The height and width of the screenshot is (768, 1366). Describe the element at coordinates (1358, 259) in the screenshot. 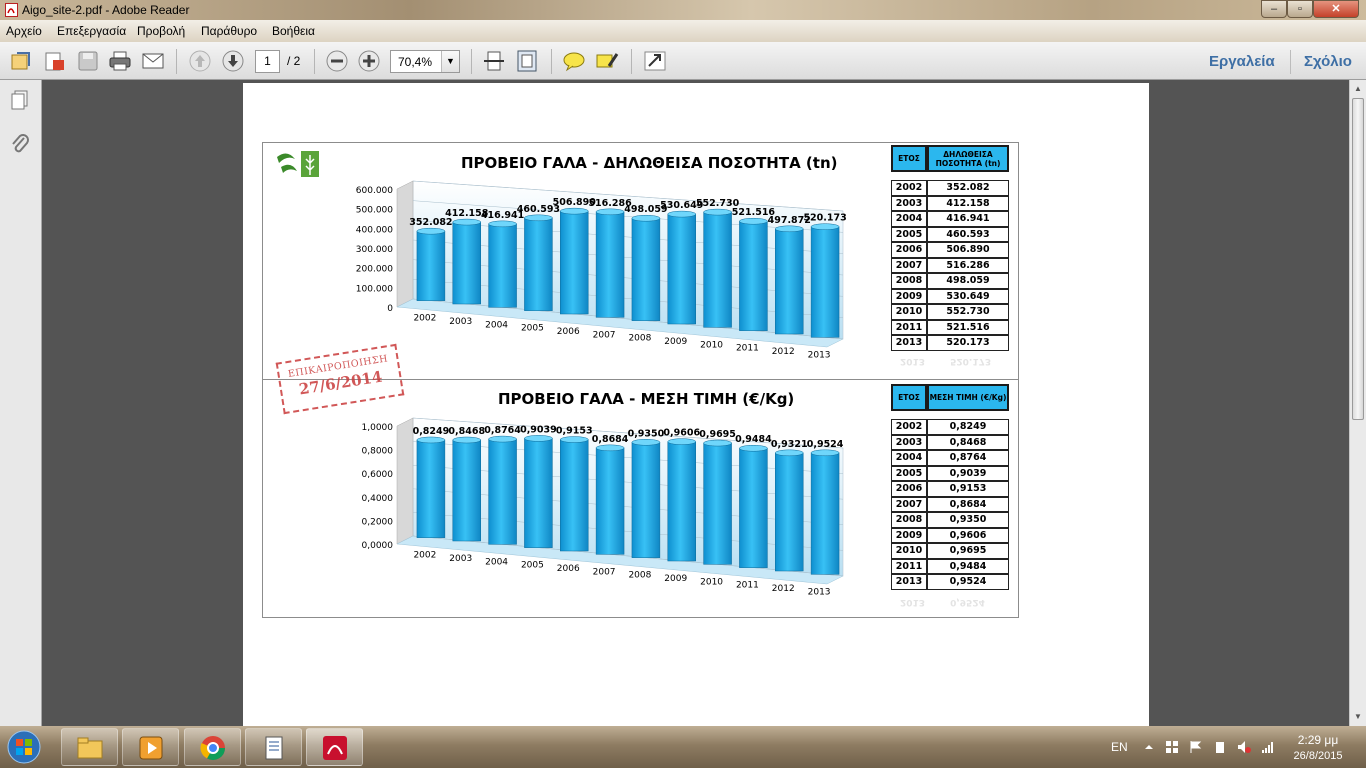

I see `scroll-thumb` at that location.